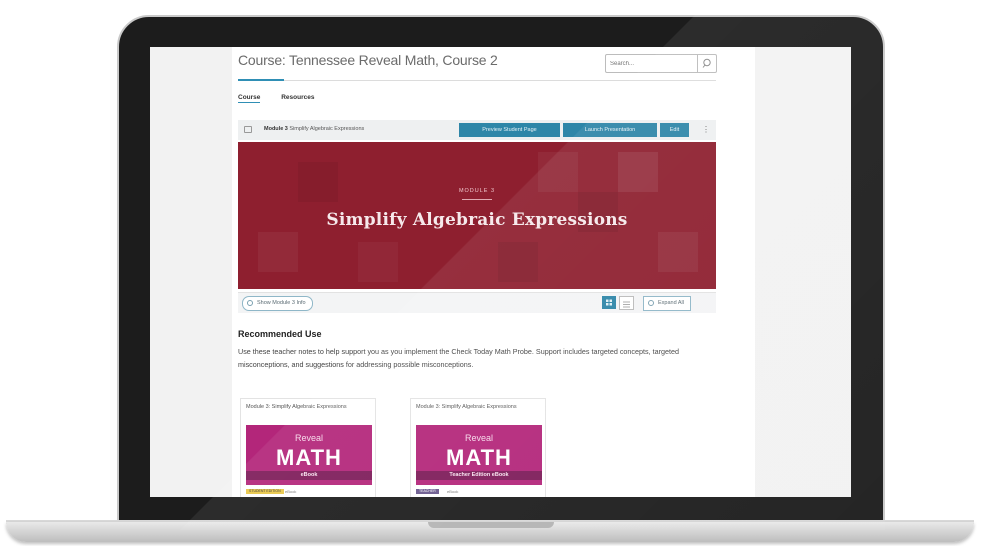  What do you see at coordinates (276, 129) in the screenshot?
I see `module-label-number: Module 3` at bounding box center [276, 129].